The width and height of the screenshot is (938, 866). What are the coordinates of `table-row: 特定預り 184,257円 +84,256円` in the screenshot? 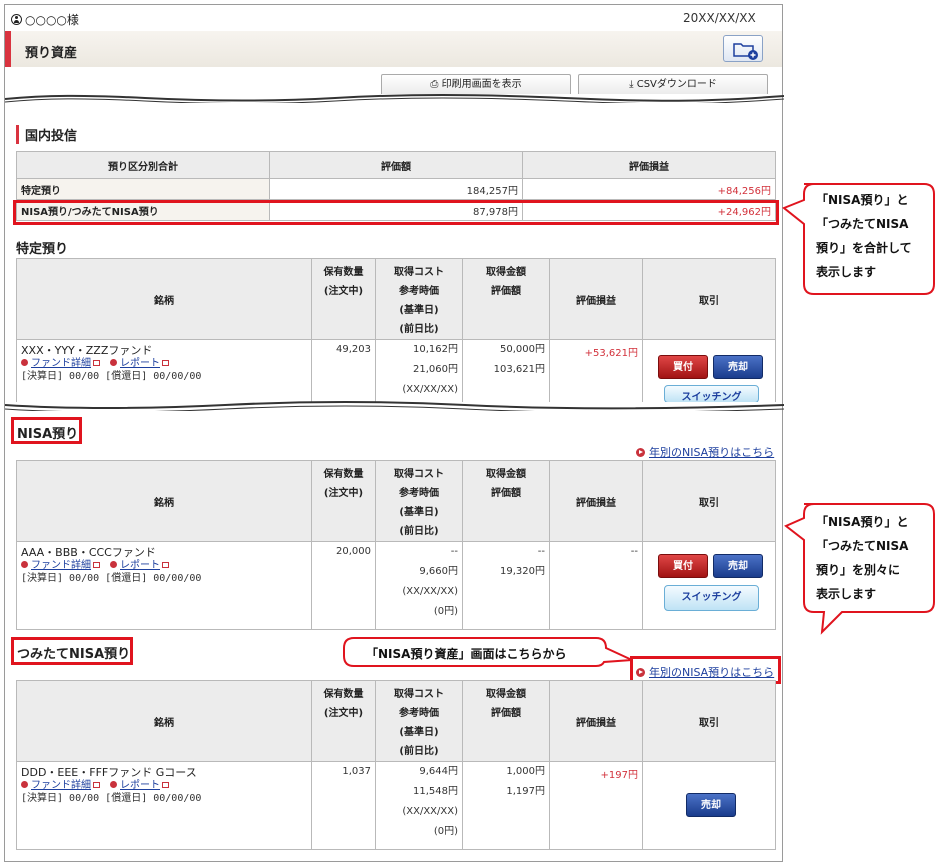 It's located at (396, 189).